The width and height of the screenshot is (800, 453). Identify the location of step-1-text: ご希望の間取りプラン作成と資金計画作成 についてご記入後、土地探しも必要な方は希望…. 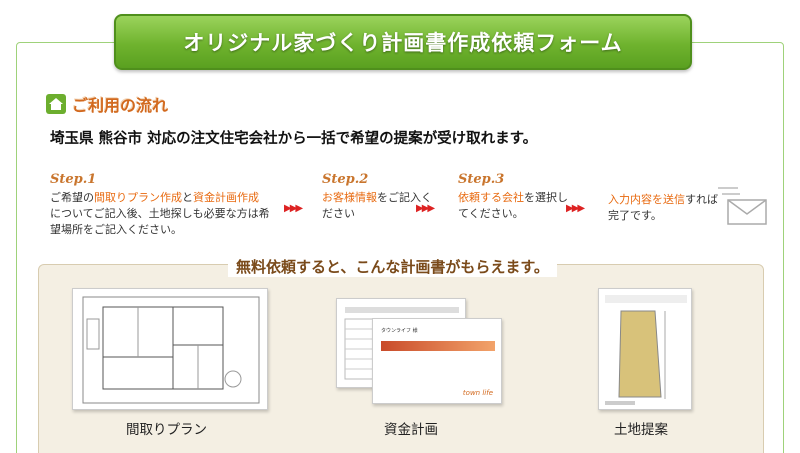
(160, 213).